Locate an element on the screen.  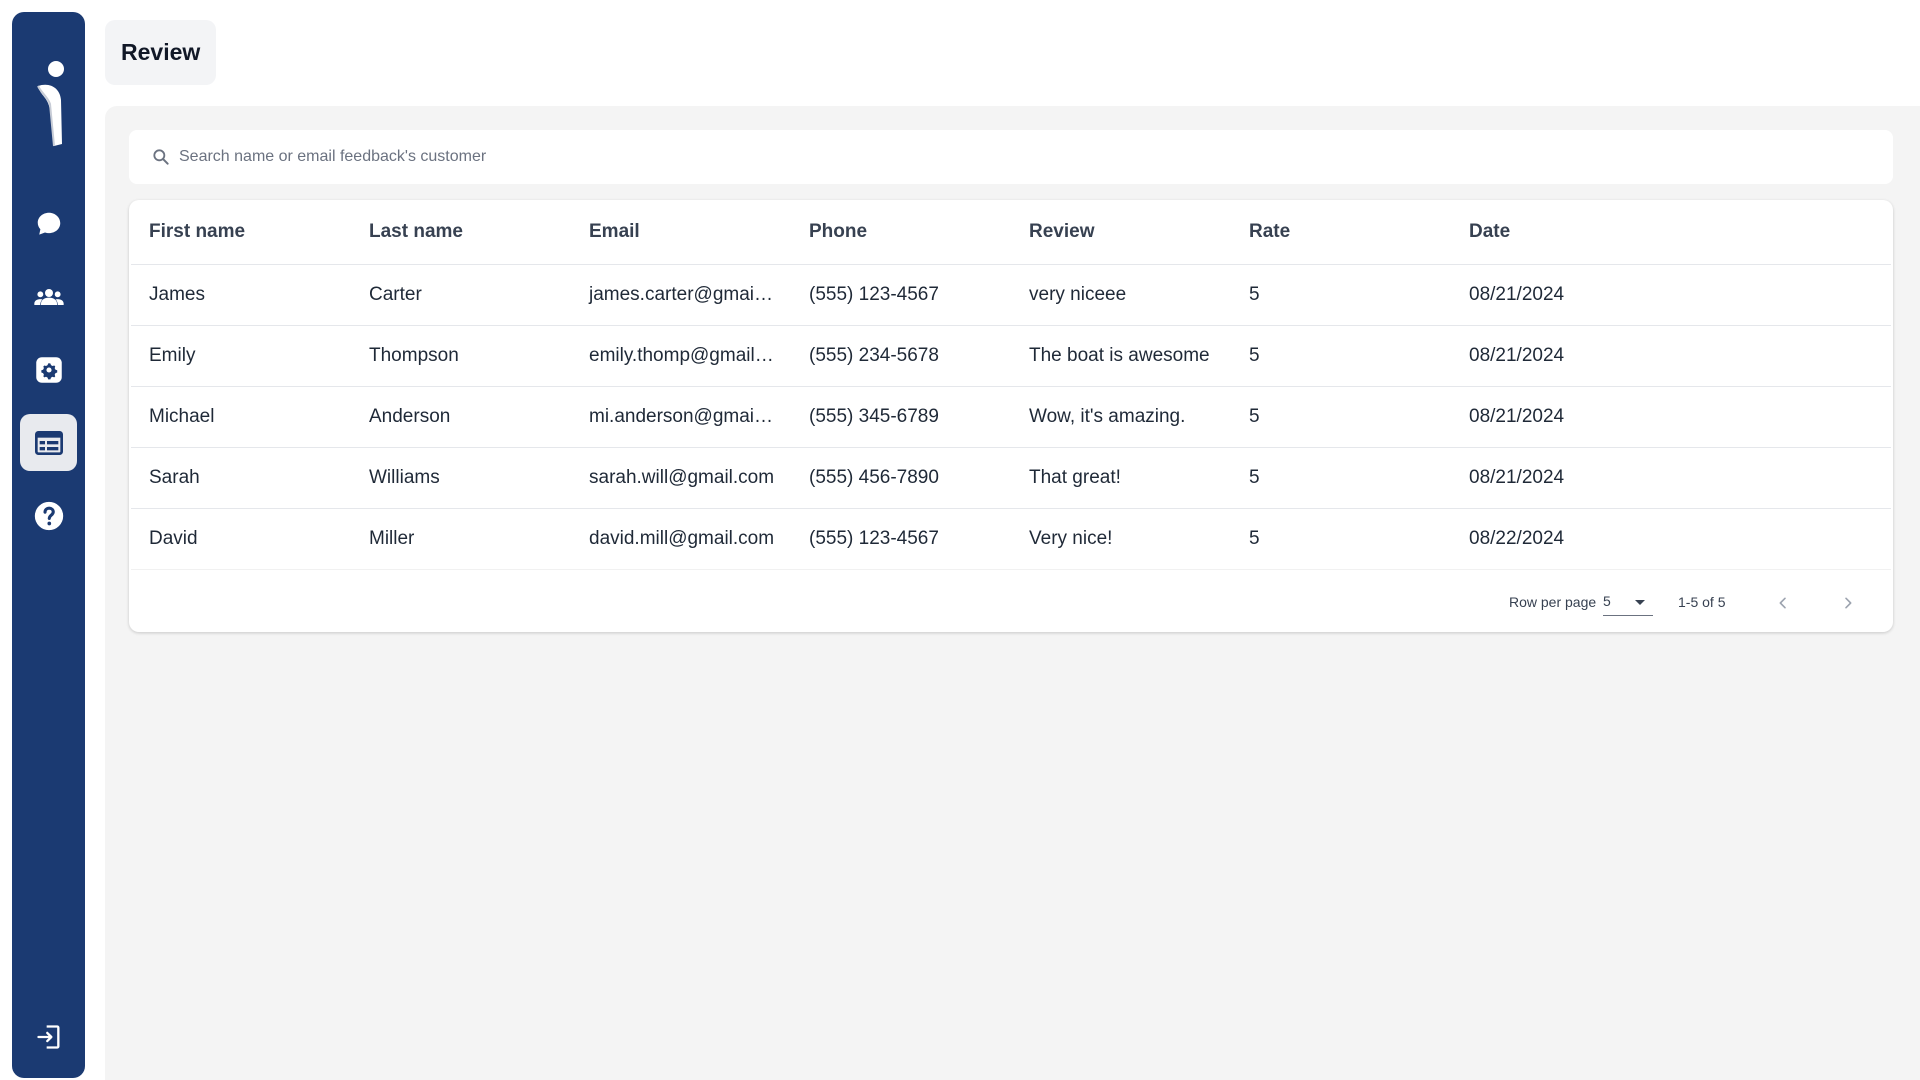
search-bar is located at coordinates (1011, 157).